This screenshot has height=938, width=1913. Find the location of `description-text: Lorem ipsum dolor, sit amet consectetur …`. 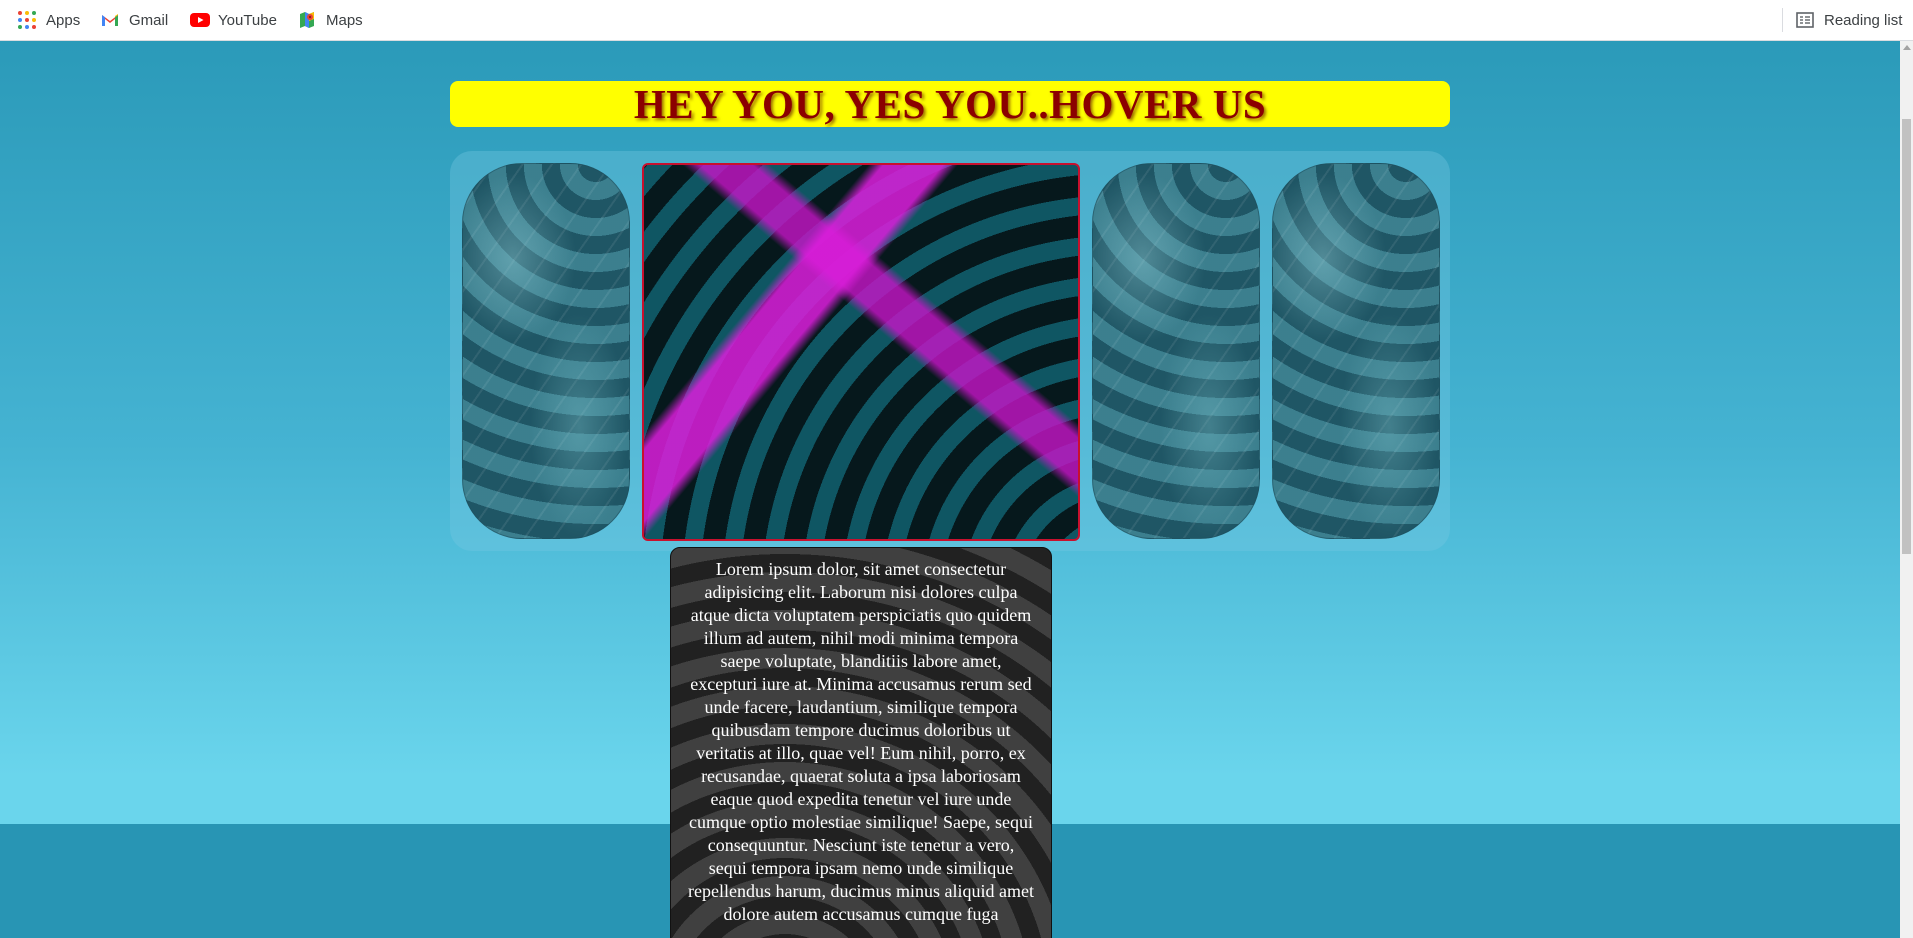

description-text: Lorem ipsum dolor, sit amet consectetur … is located at coordinates (861, 741).